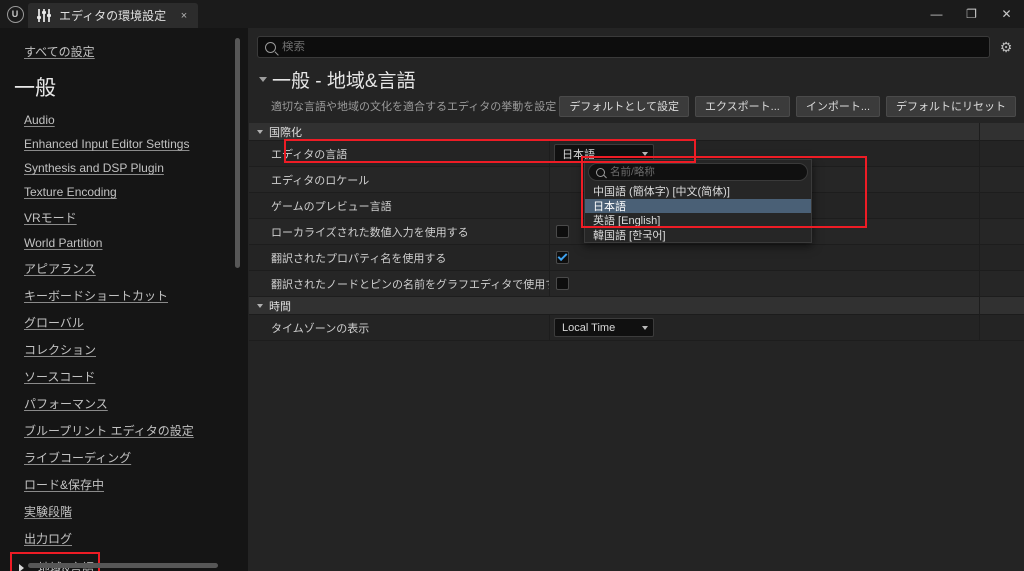 The image size is (1024, 571). Describe the element at coordinates (331, 206) in the screenshot. I see `property-label: ゲームのプレビュー言語` at that location.